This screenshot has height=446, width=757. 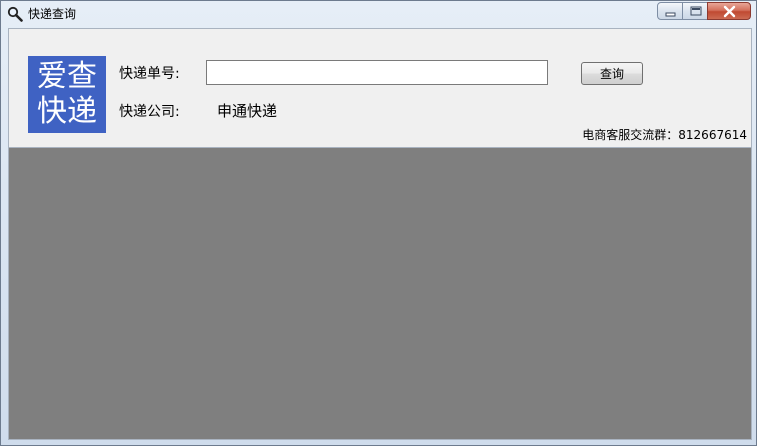 I want to click on app-logo: 爱查 快递, so click(x=67, y=94).